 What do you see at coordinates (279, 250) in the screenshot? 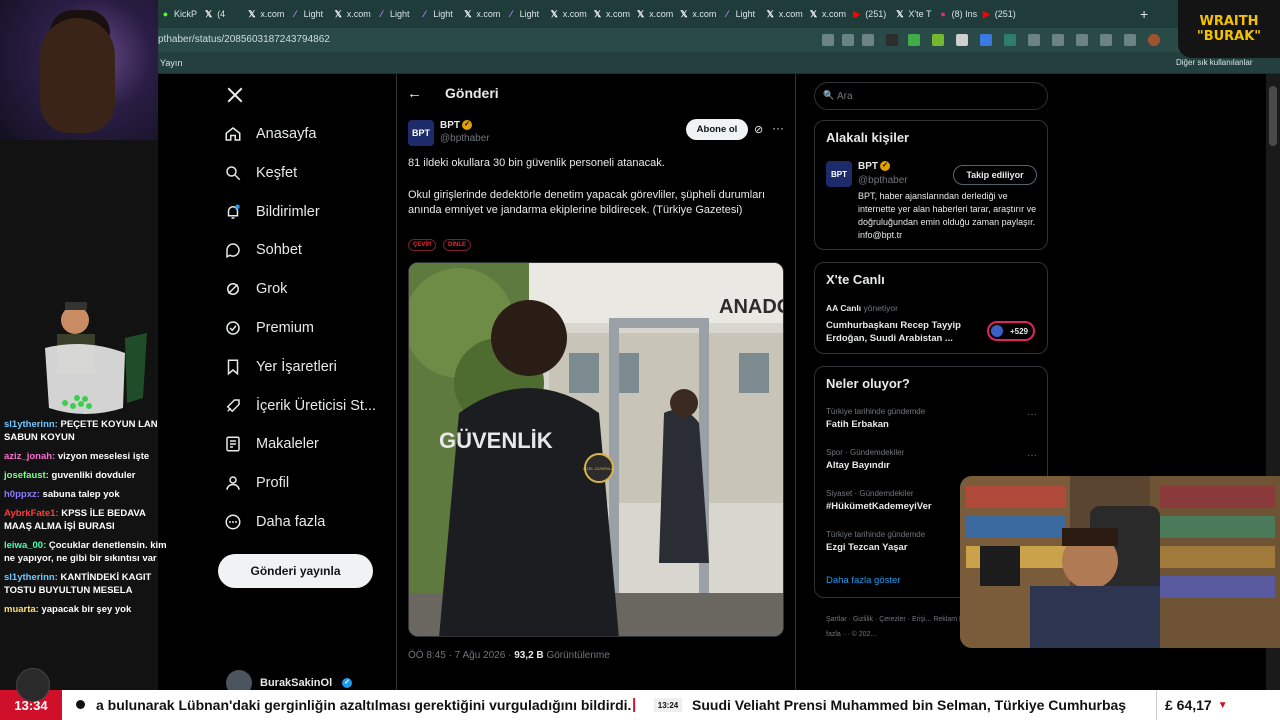
I see `nav-label: Sohbet` at bounding box center [279, 250].